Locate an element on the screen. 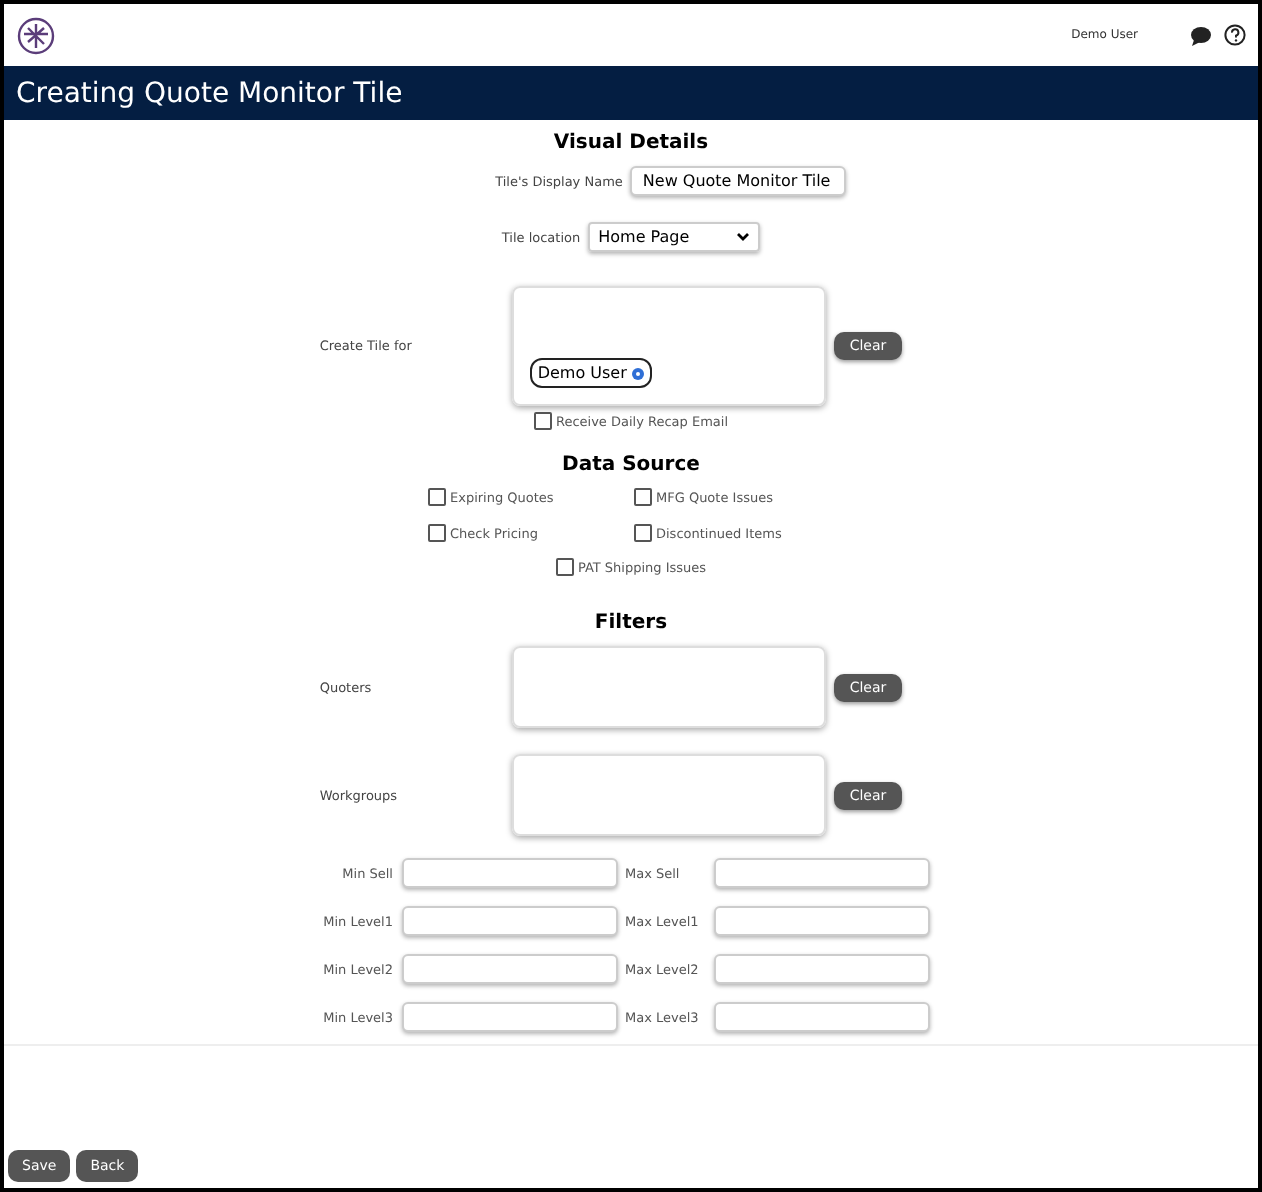  chevron-icon is located at coordinates (743, 237).